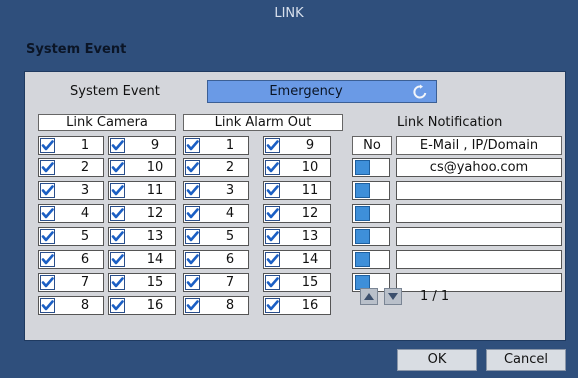  What do you see at coordinates (71, 213) in the screenshot?
I see `link-camera-item: 4` at bounding box center [71, 213].